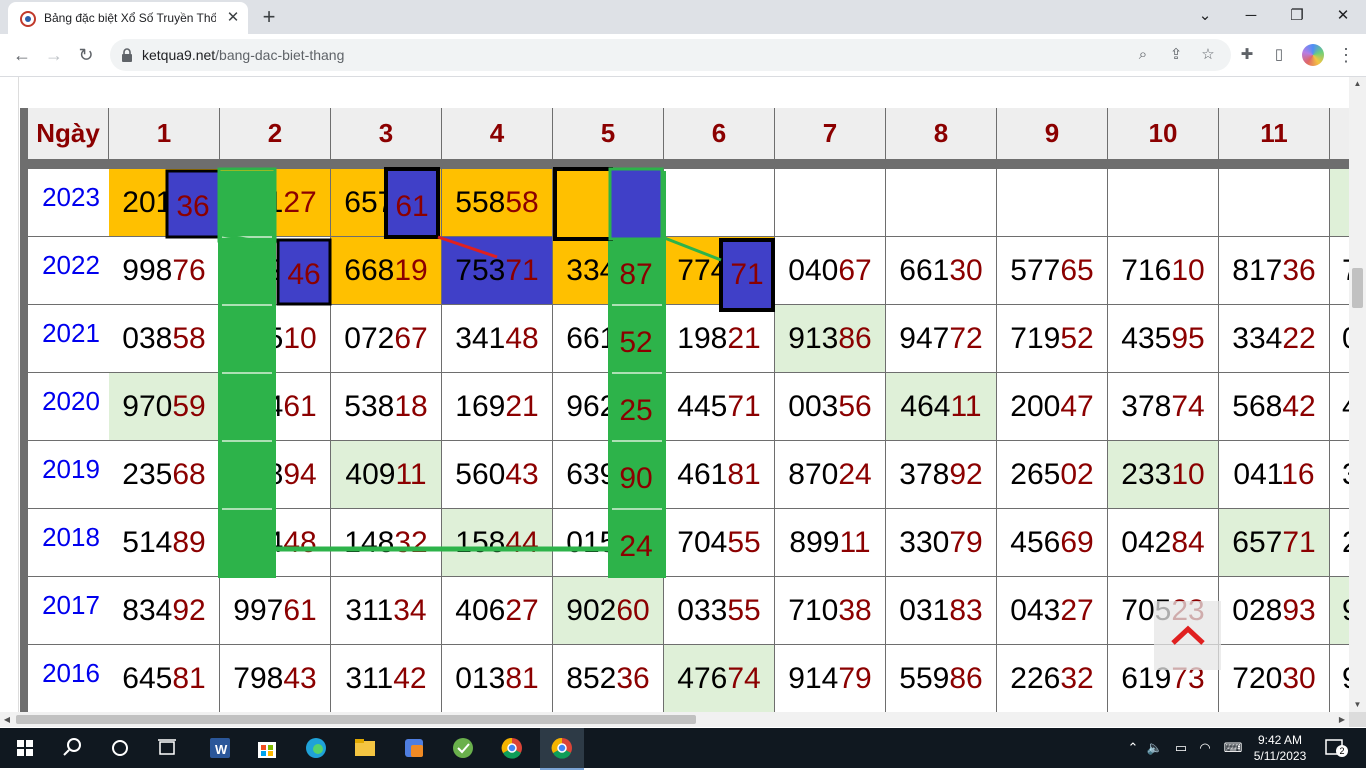 This screenshot has height=770, width=1366. I want to click on scroll-right-arrow-icon: ▶, so click(1342, 719).